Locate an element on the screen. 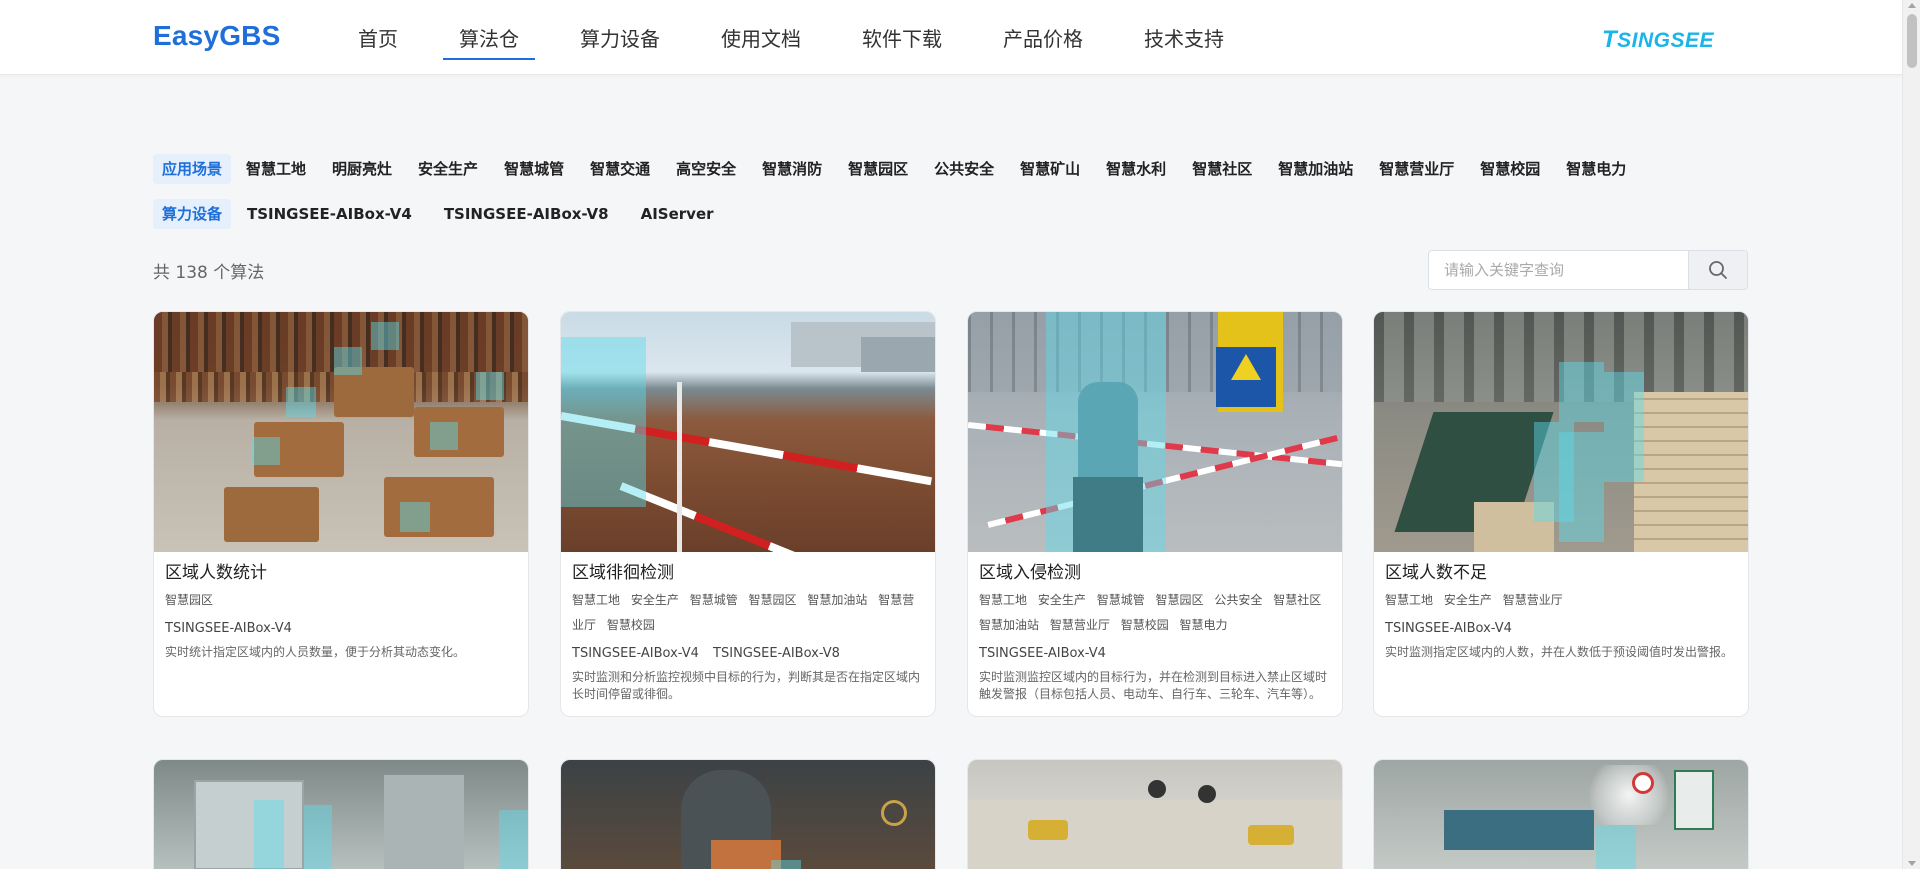  brand-logo: TSINGSEE is located at coordinates (1658, 40).